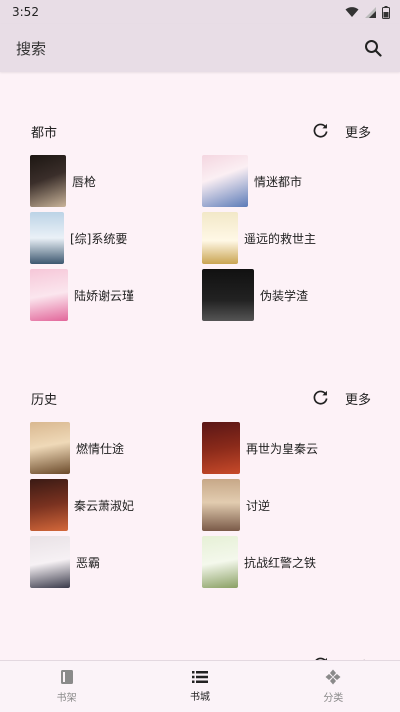 The image size is (400, 712). I want to click on book-title: 陆娇谢云瑾, so click(104, 295).